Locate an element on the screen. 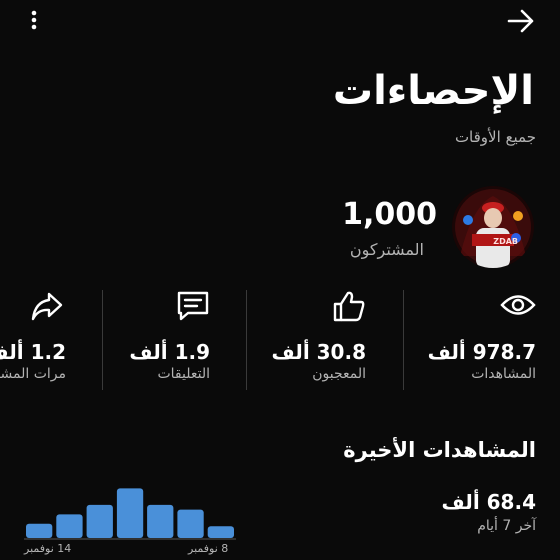 This screenshot has width=560, height=560. share-icon is located at coordinates (47, 306).